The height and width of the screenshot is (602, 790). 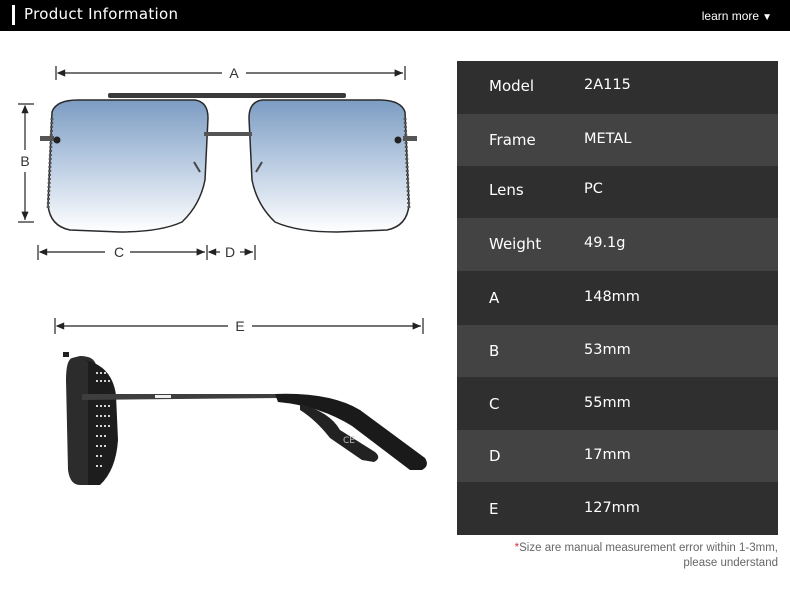 What do you see at coordinates (730, 563) in the screenshot?
I see `note-line-2: please understand` at bounding box center [730, 563].